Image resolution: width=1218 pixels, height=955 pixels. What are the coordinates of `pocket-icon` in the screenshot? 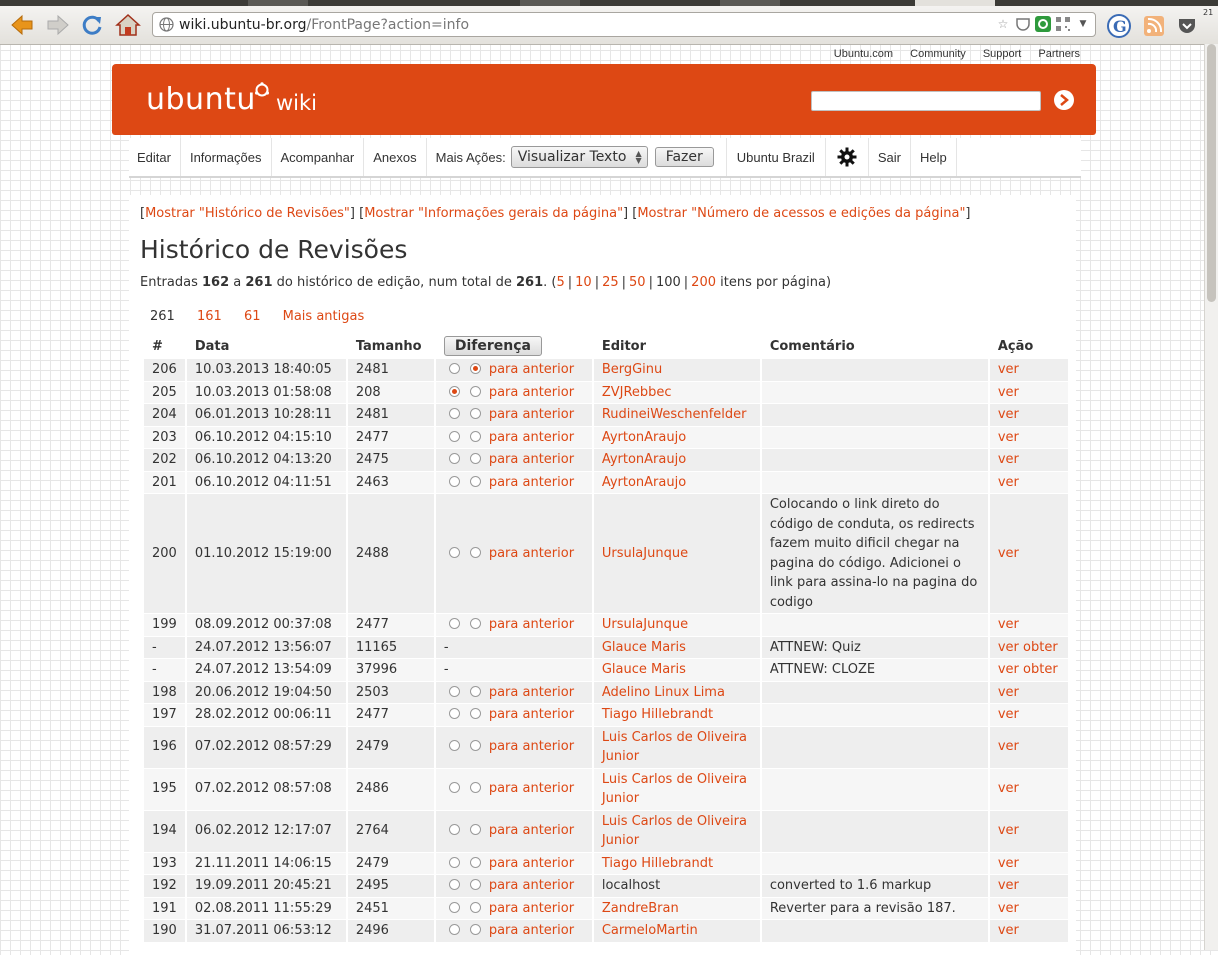 It's located at (1023, 24).